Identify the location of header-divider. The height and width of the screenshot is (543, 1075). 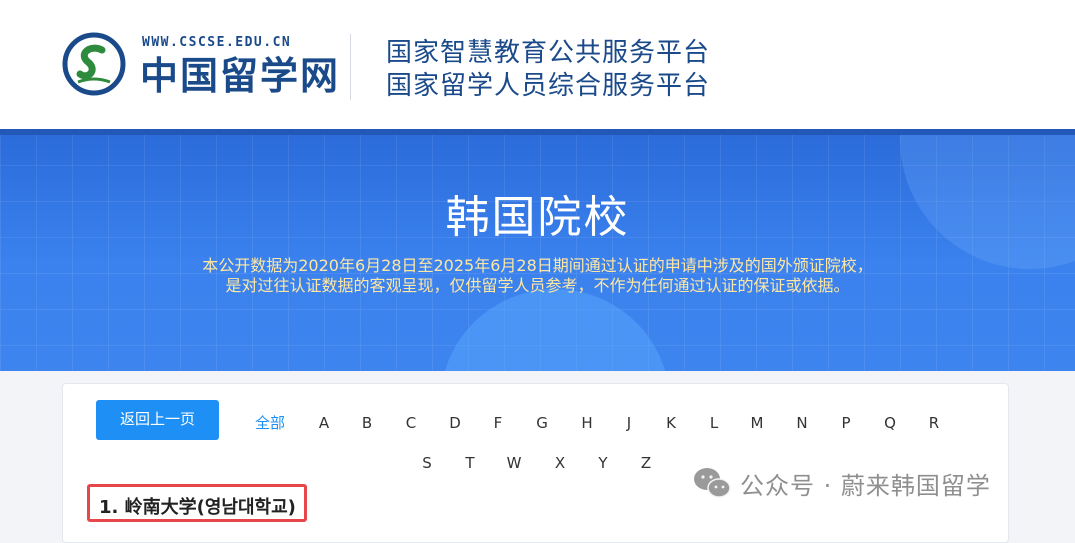
(350, 67).